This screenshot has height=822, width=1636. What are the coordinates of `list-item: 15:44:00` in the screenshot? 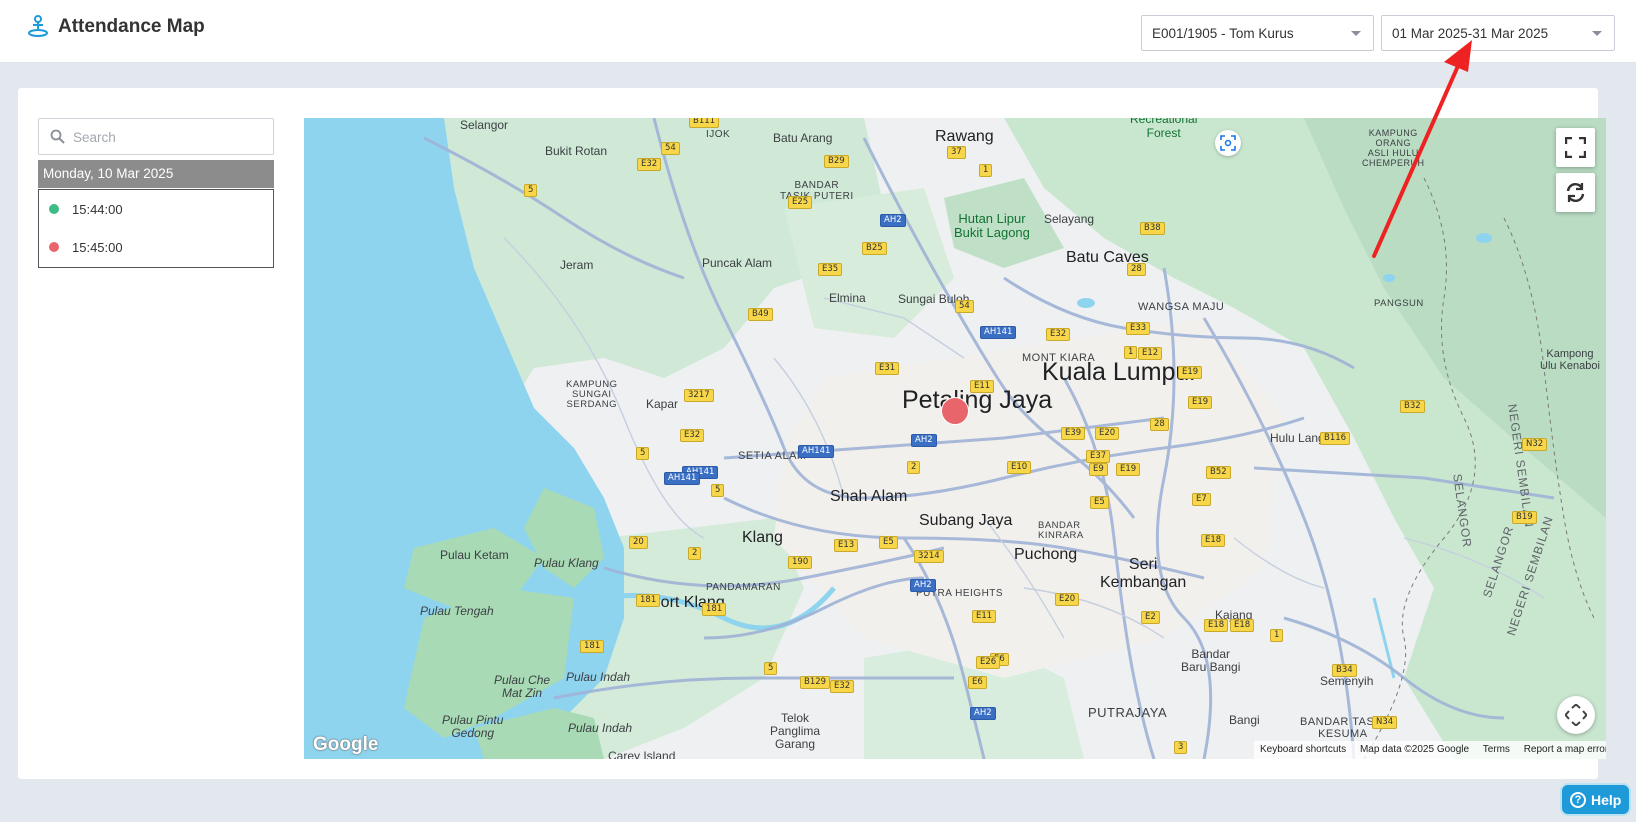 It's located at (156, 210).